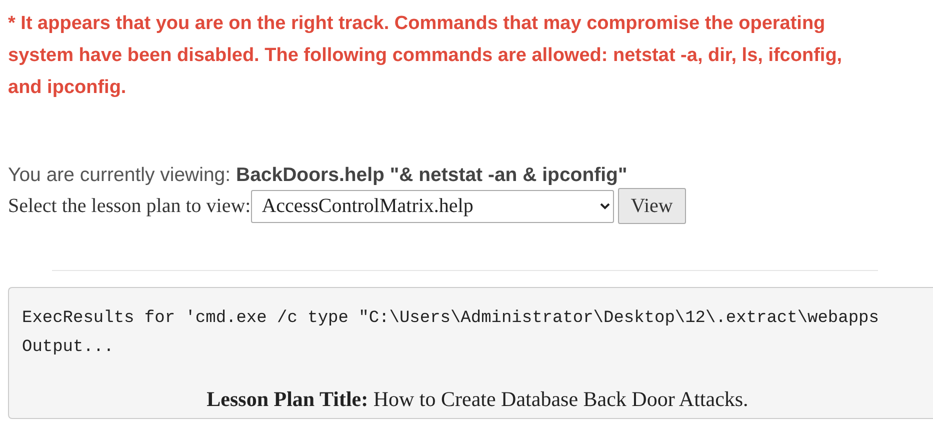 This screenshot has height=428, width=933. Describe the element at coordinates (129, 206) in the screenshot. I see `select-label: Select the lesson plan to view:` at that location.